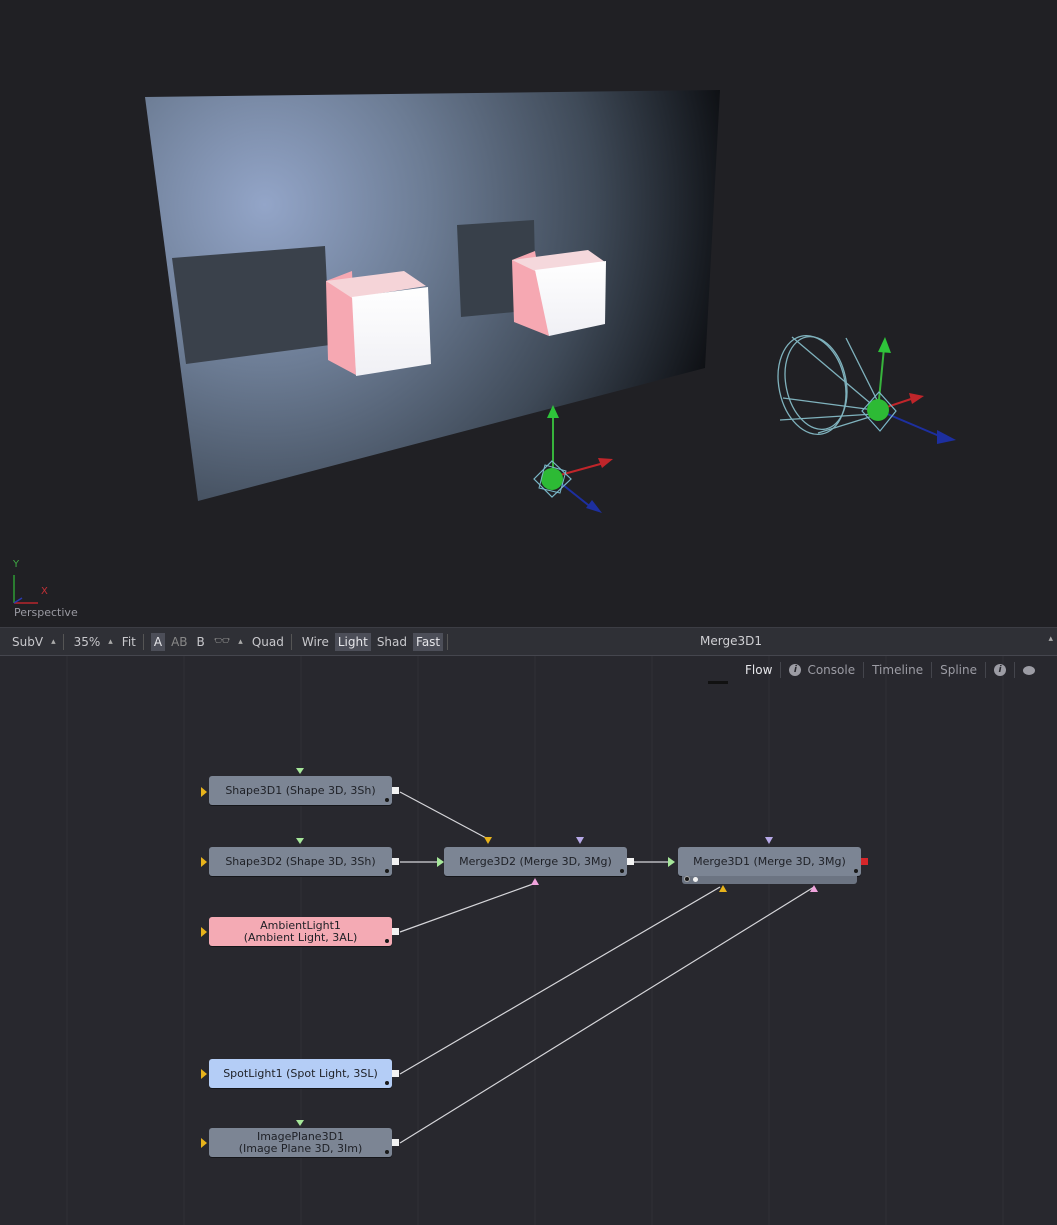 The width and height of the screenshot is (1057, 1225). I want to click on quad-button: Quad, so click(268, 642).